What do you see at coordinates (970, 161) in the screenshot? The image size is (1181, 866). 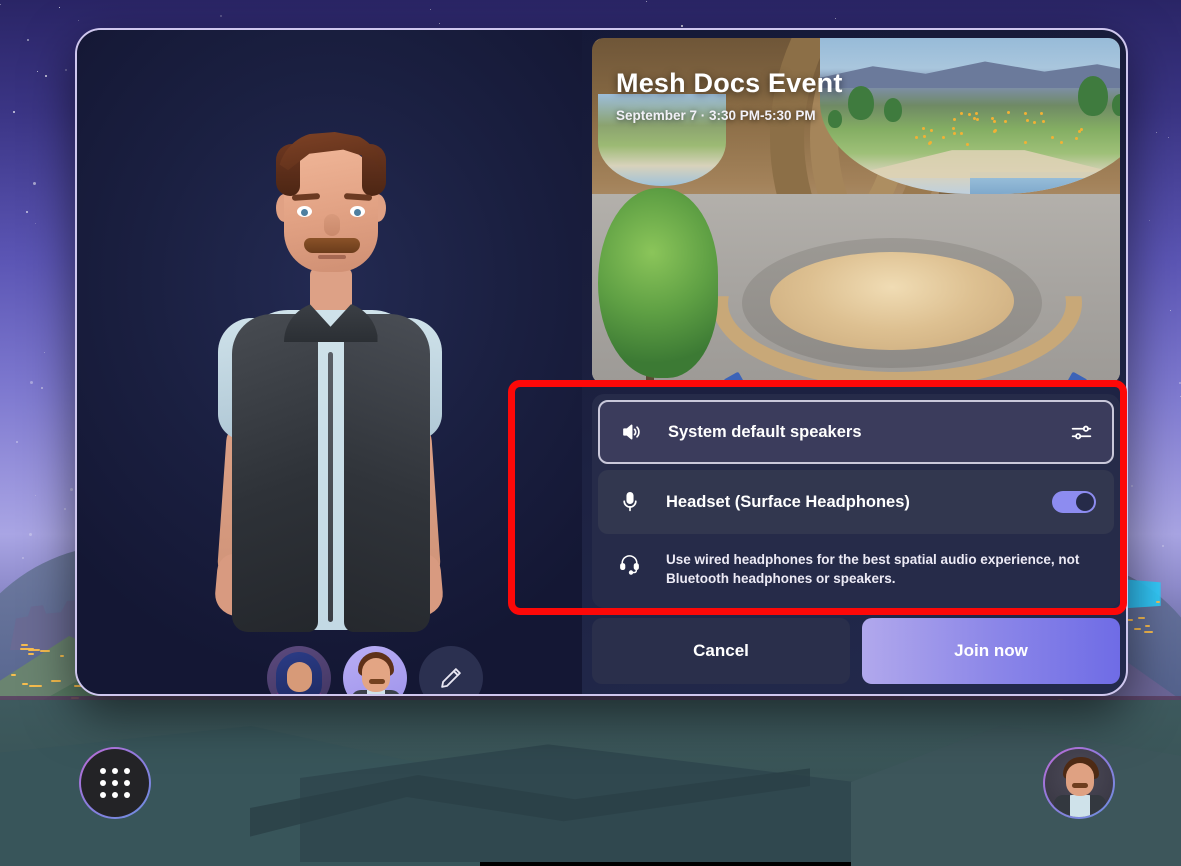 I see `window-path` at bounding box center [970, 161].